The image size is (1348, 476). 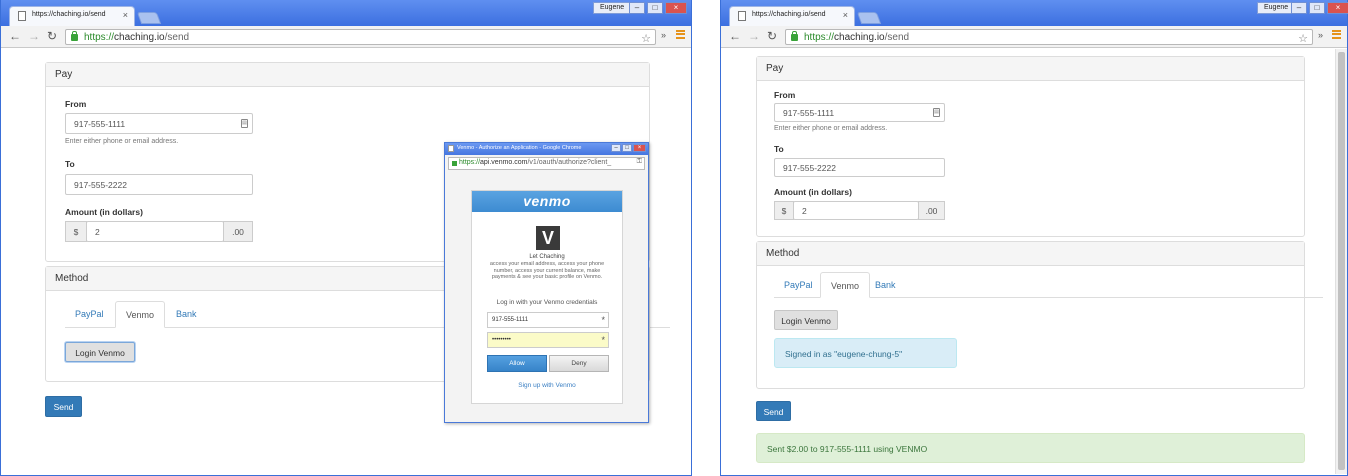 I want to click on popup-url-scheme: https://, so click(x=470, y=162).